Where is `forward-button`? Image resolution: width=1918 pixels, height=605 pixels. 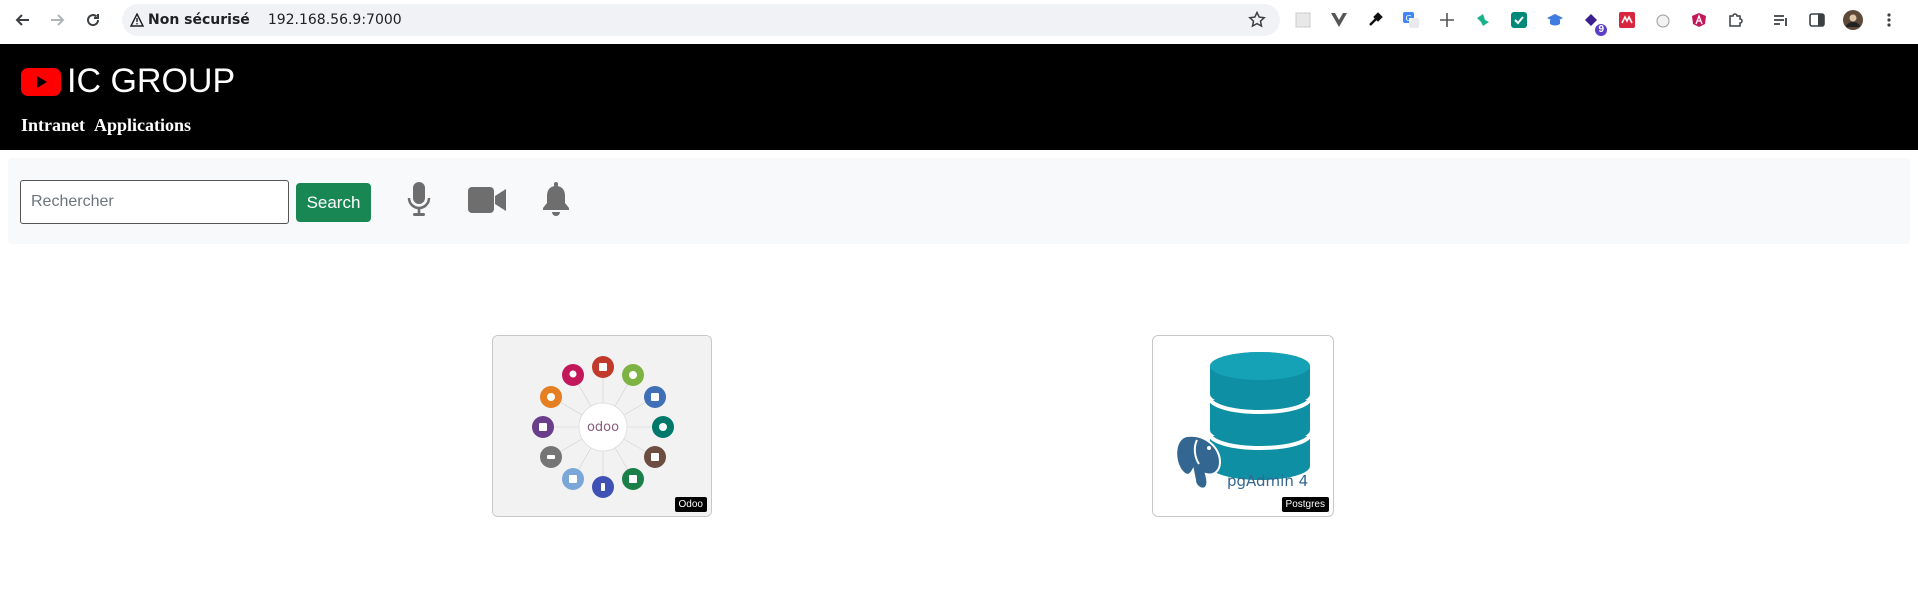
forward-button is located at coordinates (57, 20).